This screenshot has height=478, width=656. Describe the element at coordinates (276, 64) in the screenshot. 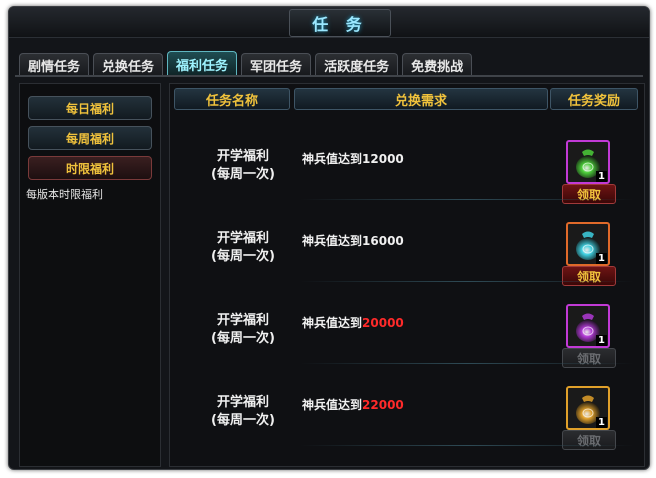

I see `tab-legion: 军团任务` at that location.